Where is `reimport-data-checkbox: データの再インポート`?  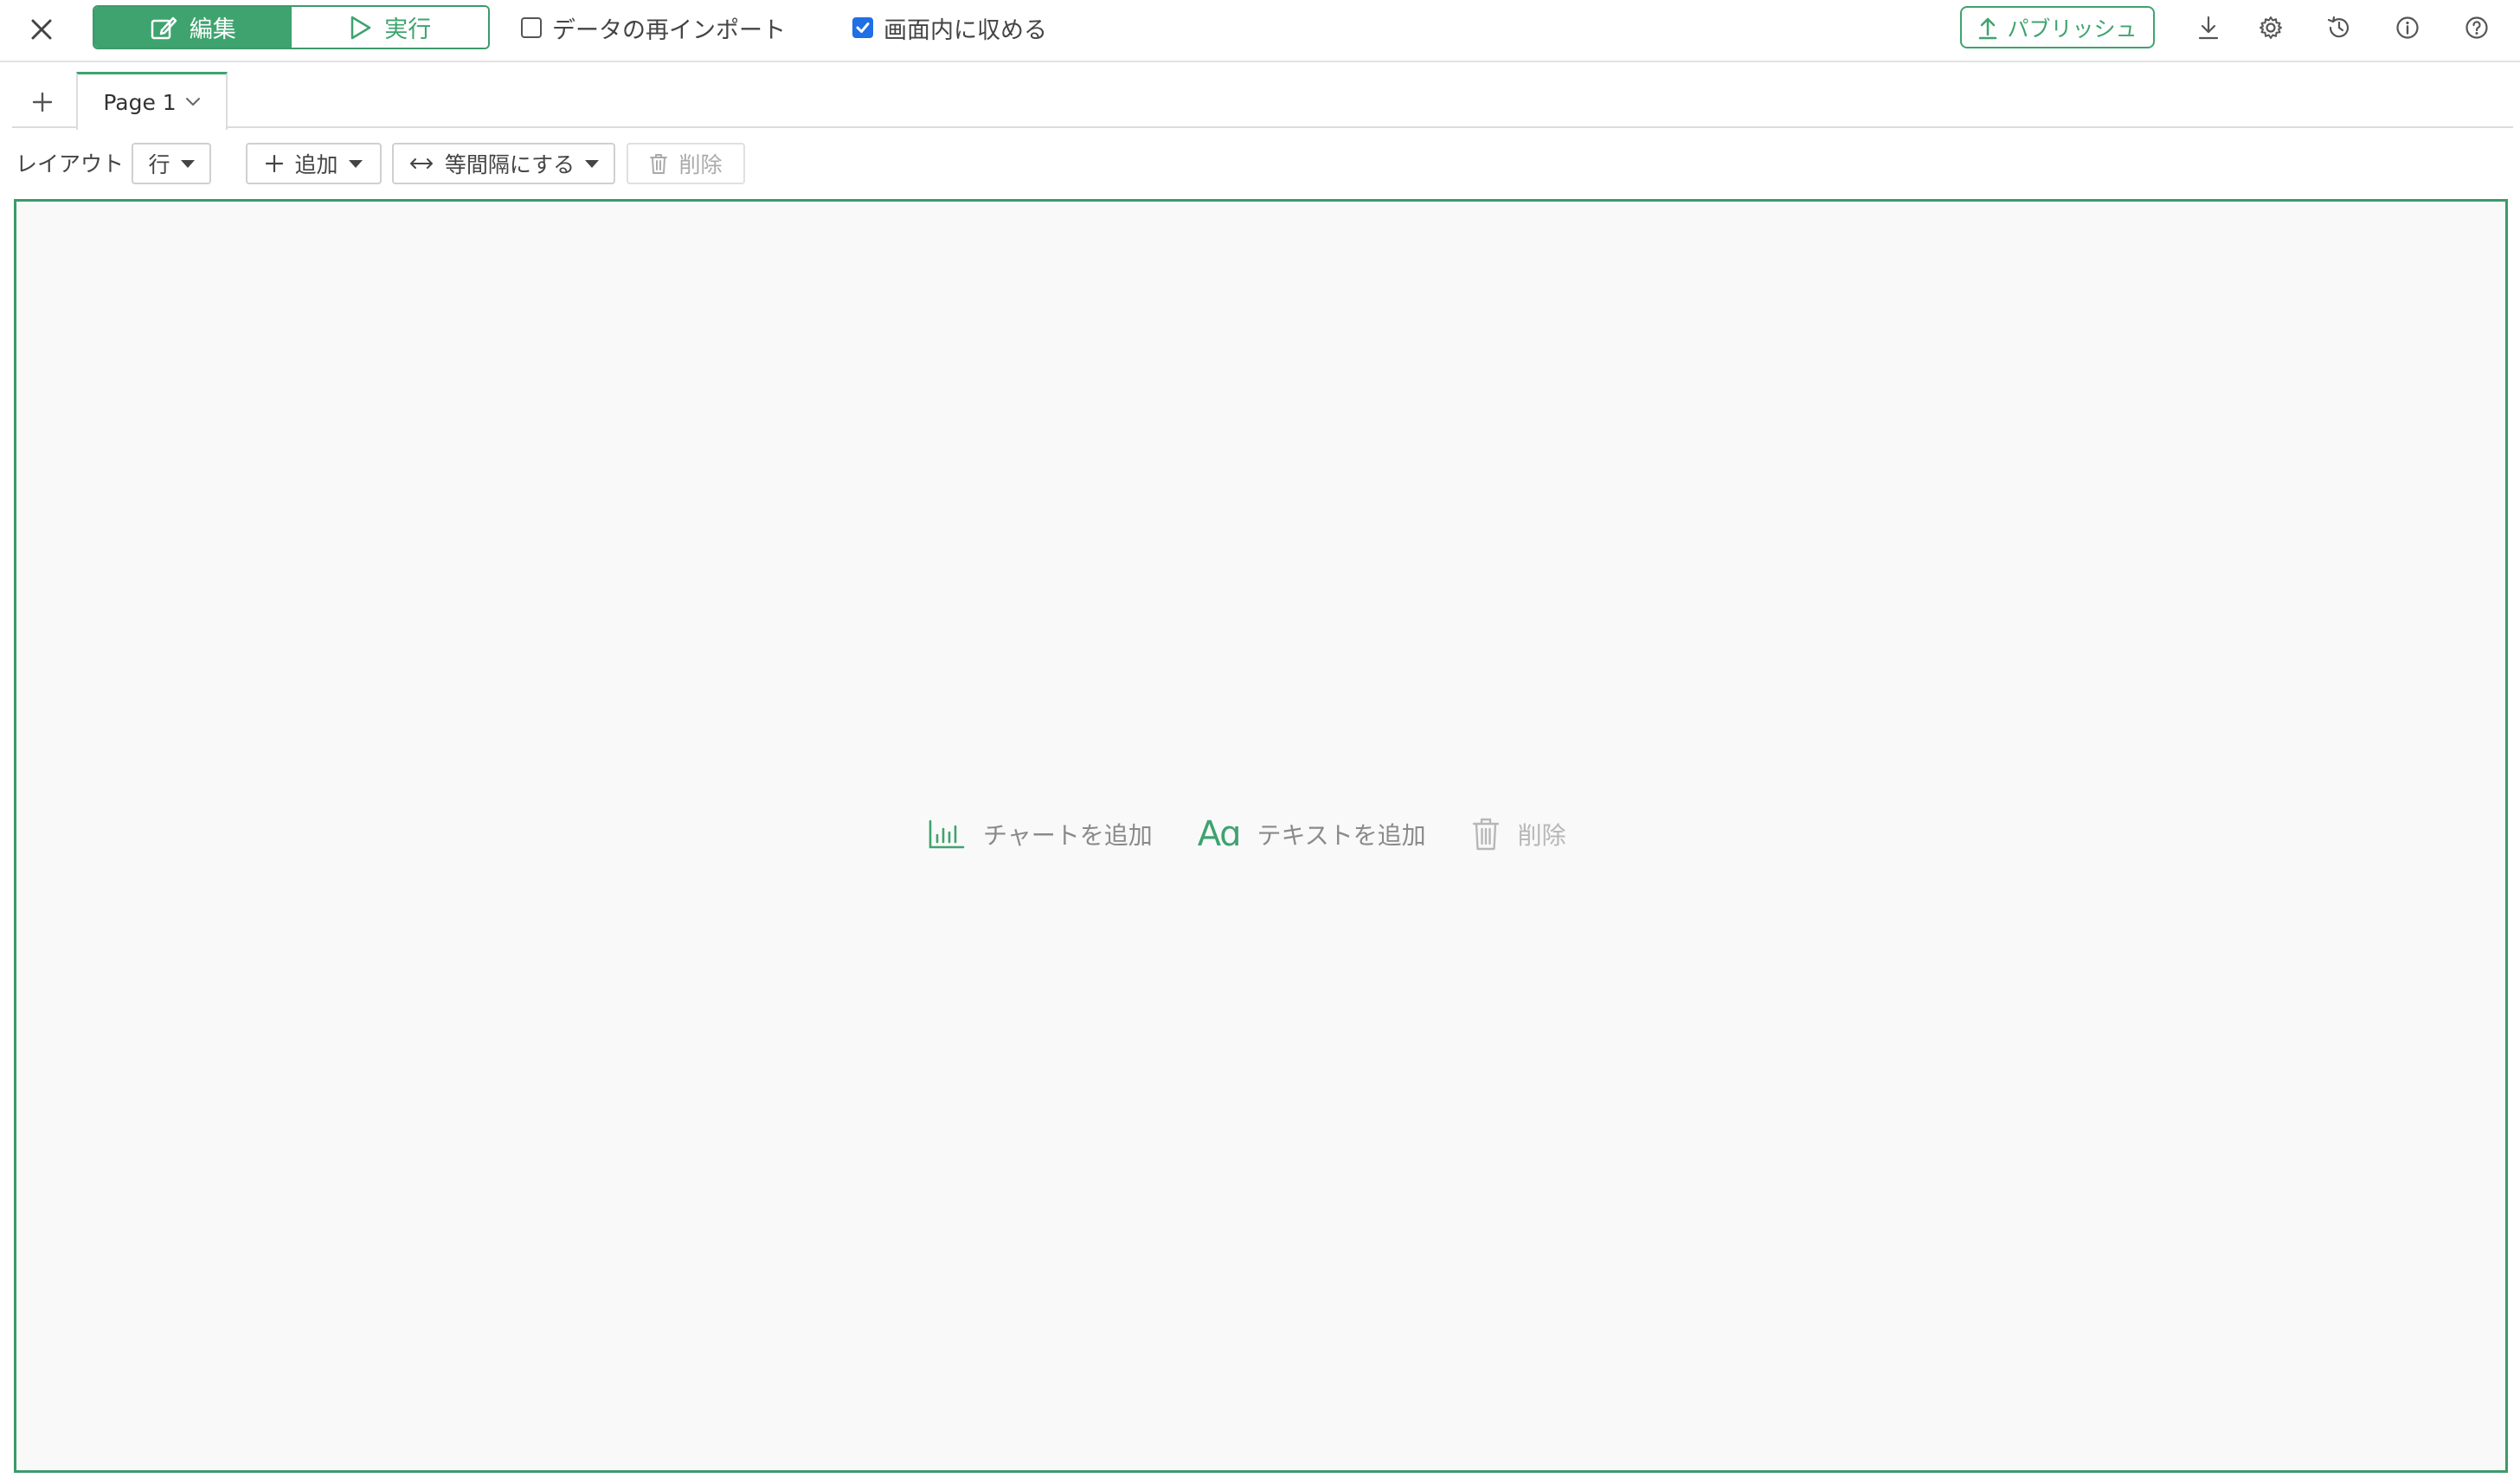
reimport-data-checkbox: データの再インポート is located at coordinates (653, 28).